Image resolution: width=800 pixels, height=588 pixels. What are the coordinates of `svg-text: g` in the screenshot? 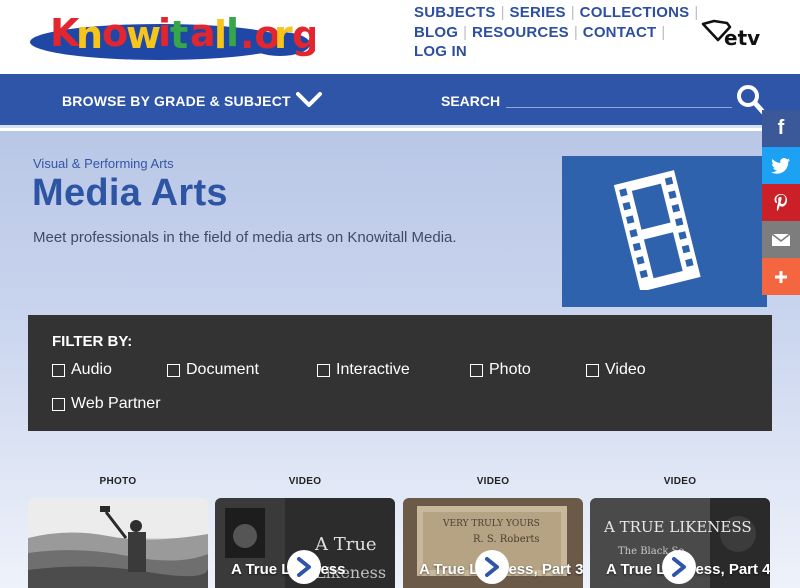 It's located at (303, 35).